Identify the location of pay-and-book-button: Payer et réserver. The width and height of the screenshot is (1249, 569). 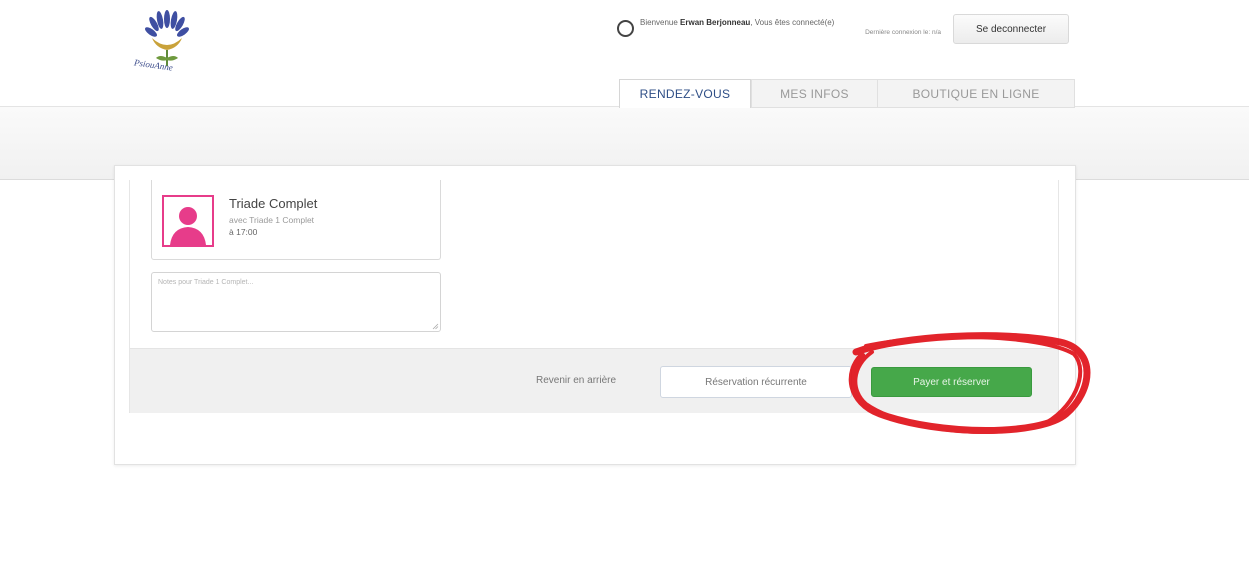
(951, 382).